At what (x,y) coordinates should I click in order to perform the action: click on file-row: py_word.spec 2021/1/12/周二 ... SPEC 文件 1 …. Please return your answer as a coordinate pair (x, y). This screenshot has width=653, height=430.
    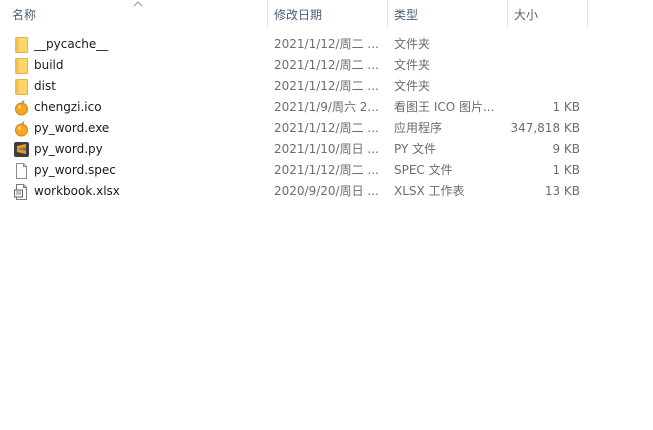
    Looking at the image, I should click on (326, 170).